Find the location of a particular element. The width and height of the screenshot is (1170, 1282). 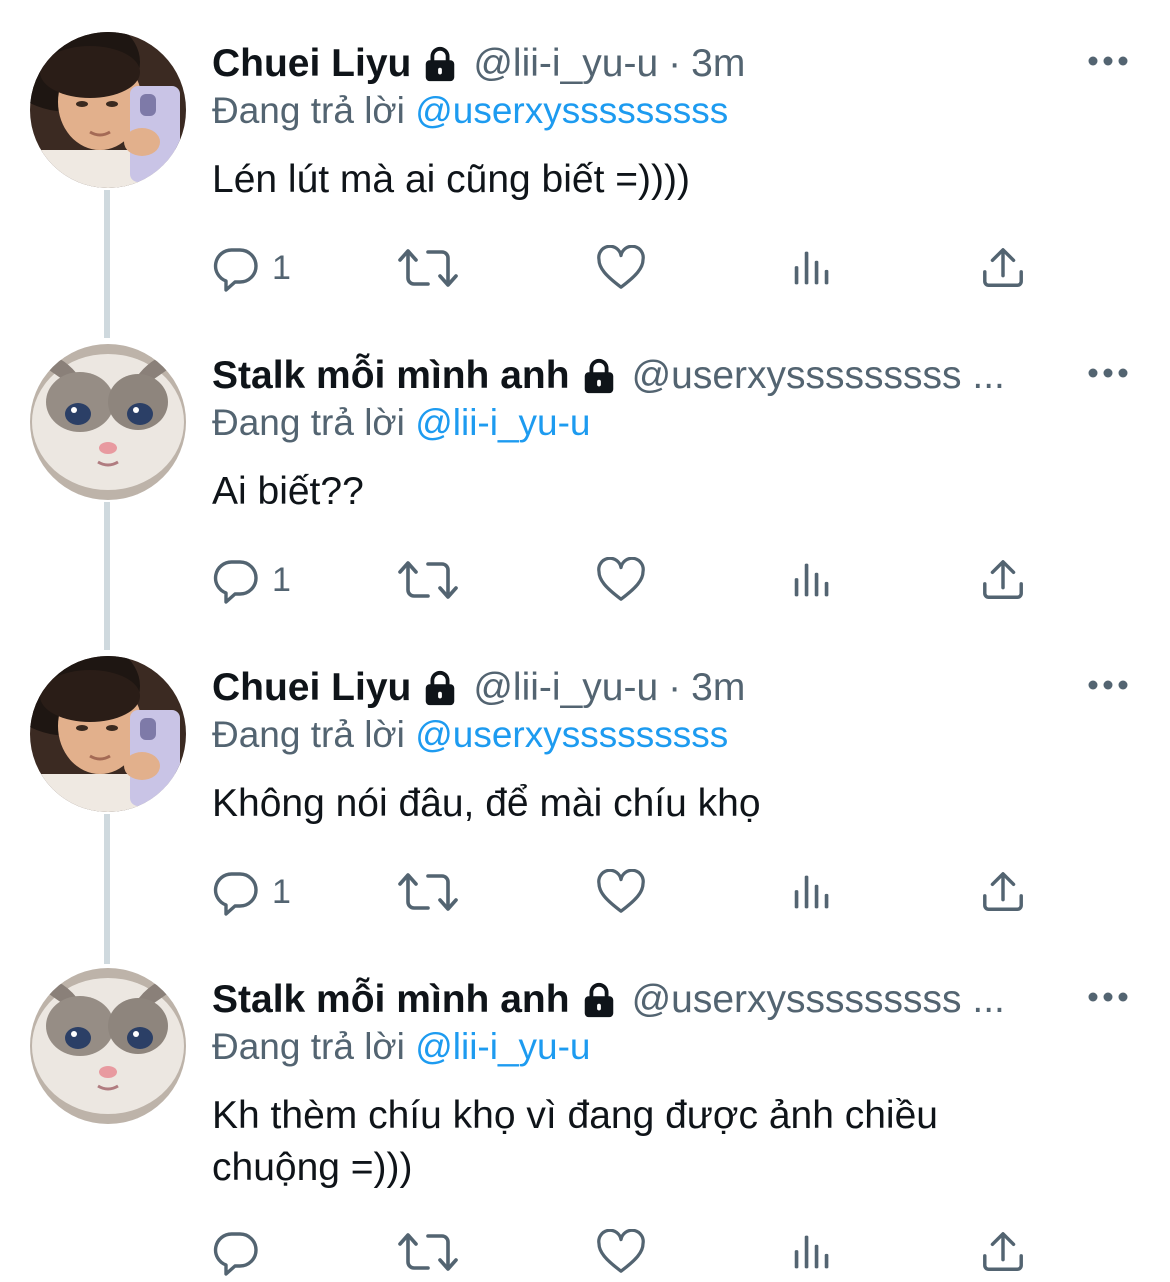

tweet-text: Không nói đâu, để mài chíu khọ is located at coordinates (486, 803).